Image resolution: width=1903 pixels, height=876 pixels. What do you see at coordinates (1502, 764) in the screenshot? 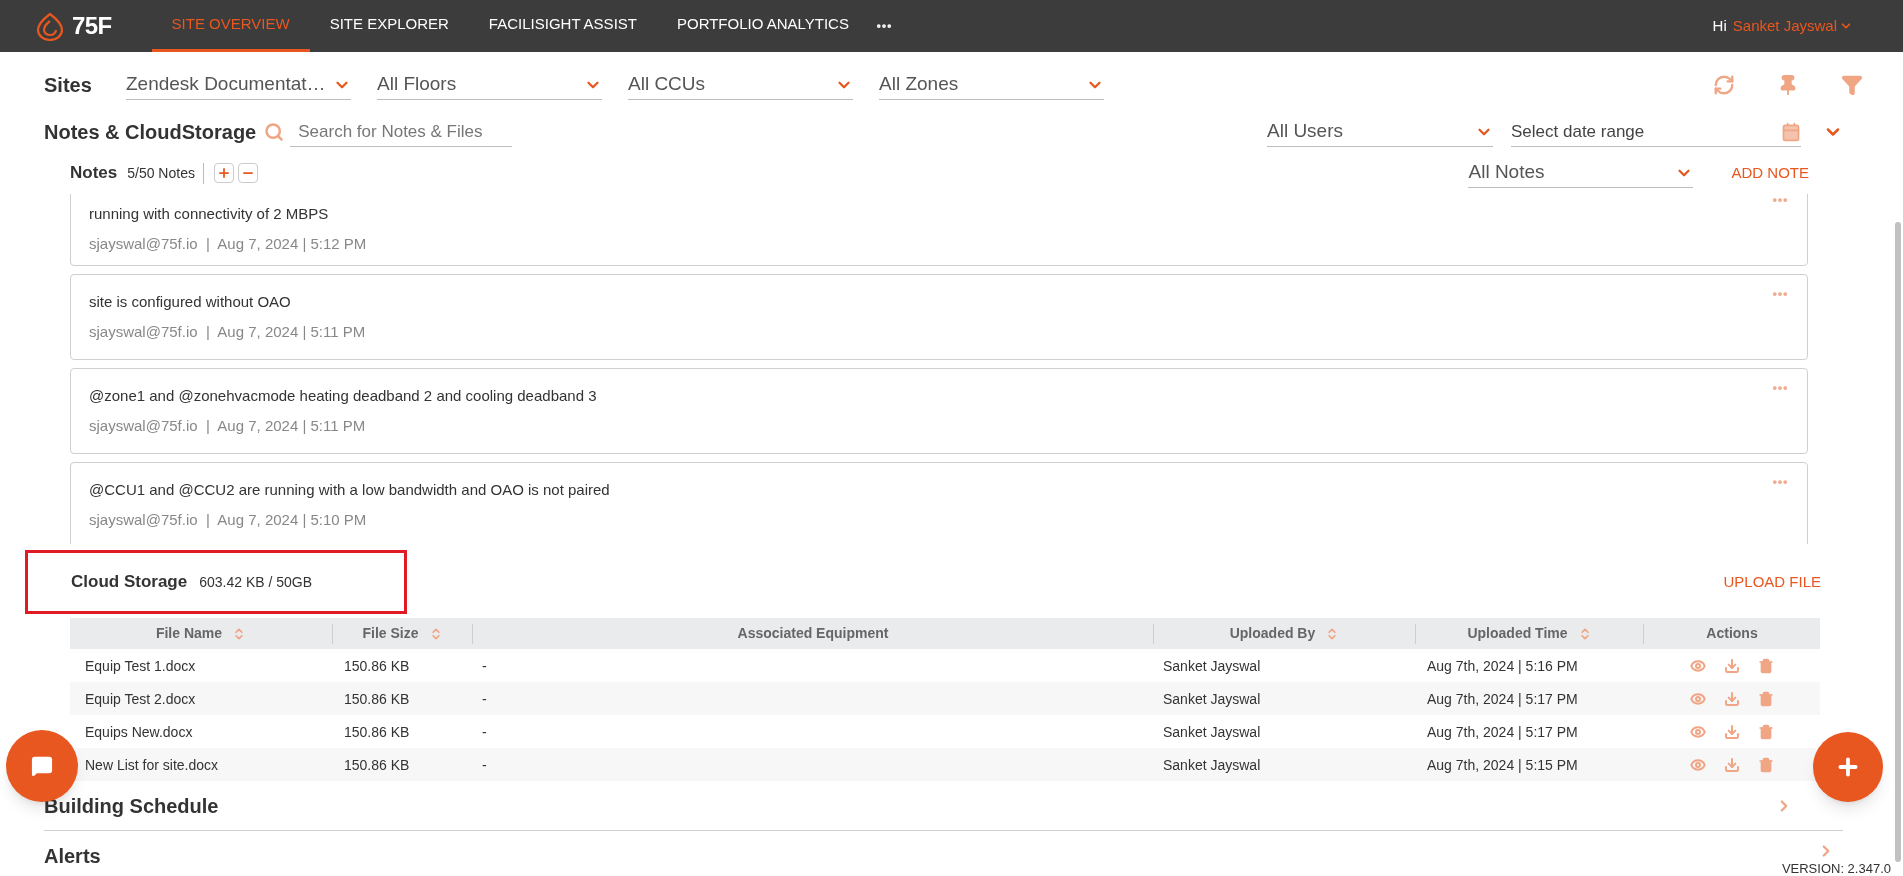
I see `table-cell: Aug 7th, 2024 | 5:15 PM` at bounding box center [1502, 764].